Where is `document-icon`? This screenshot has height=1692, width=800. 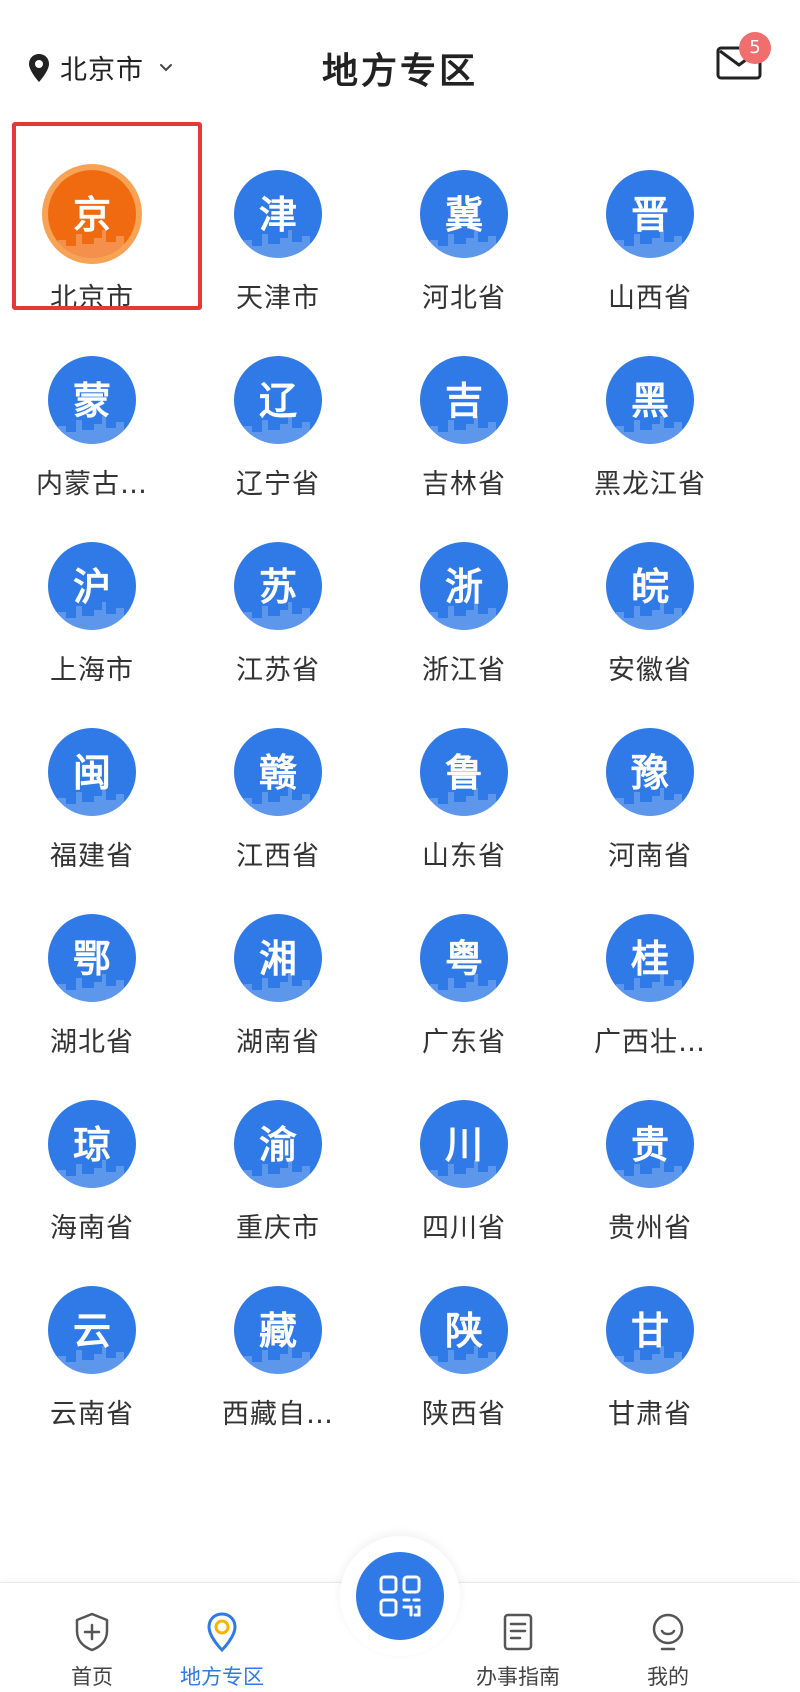 document-icon is located at coordinates (518, 1632).